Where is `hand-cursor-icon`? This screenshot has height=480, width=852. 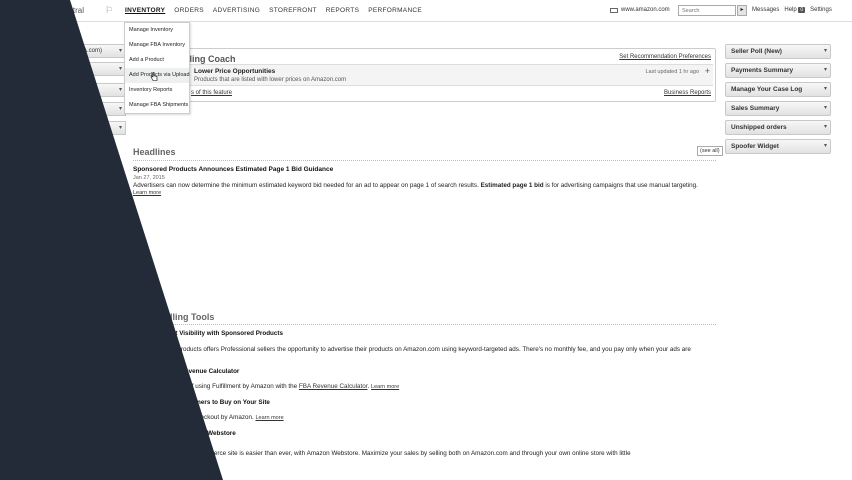 hand-cursor-icon is located at coordinates (154, 76).